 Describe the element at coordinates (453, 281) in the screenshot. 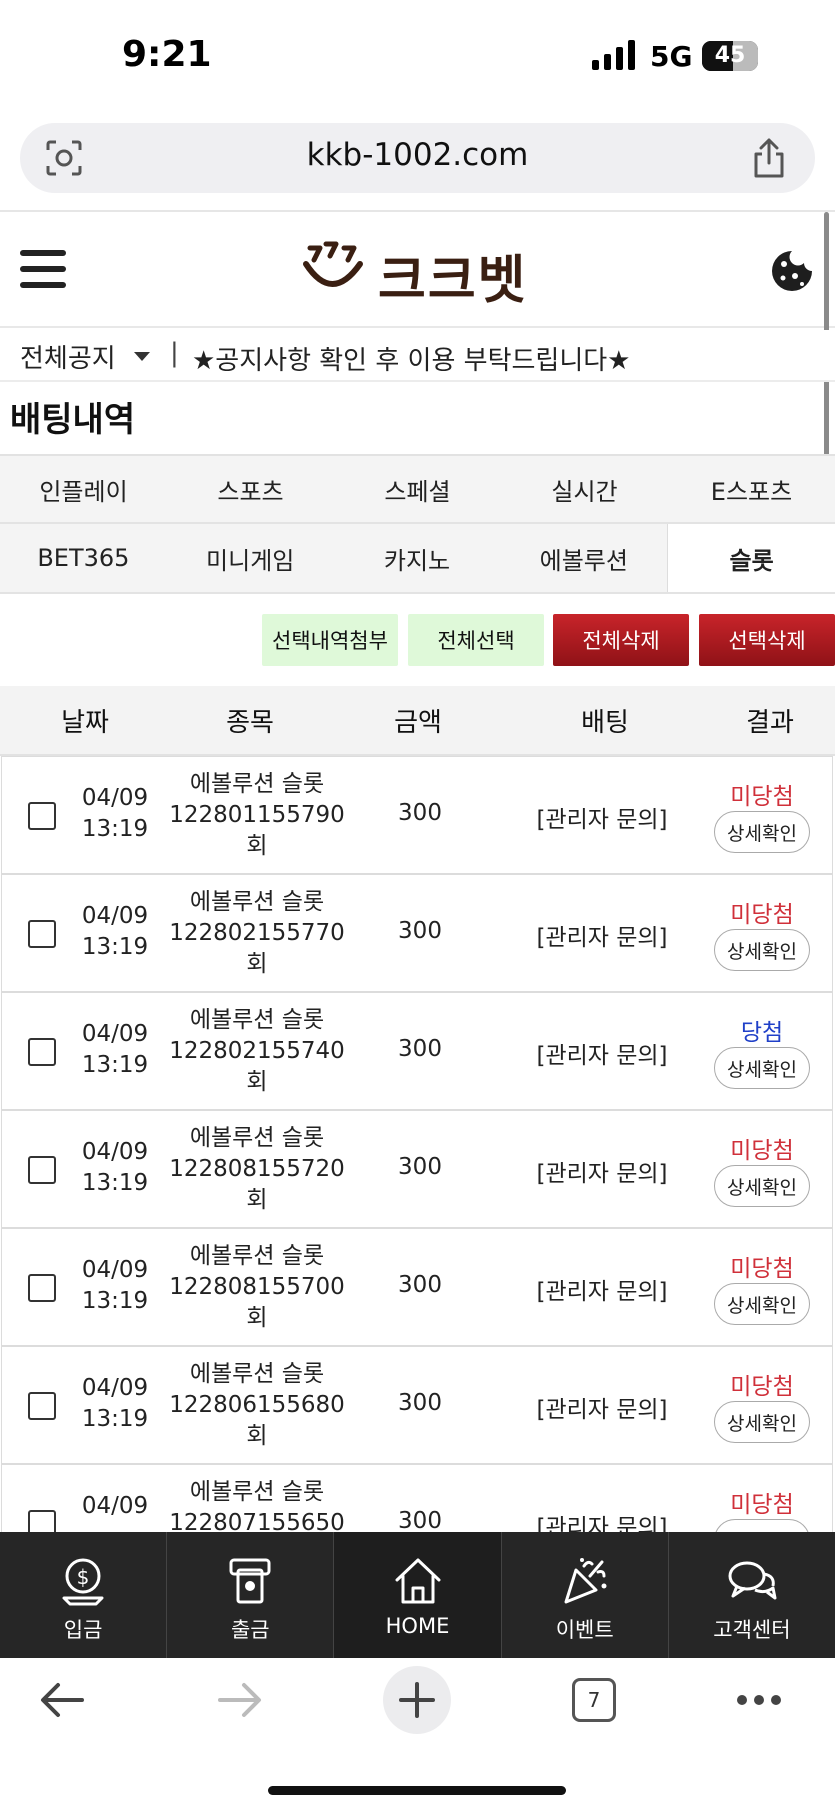

I see `logo-text: 크크벳` at that location.